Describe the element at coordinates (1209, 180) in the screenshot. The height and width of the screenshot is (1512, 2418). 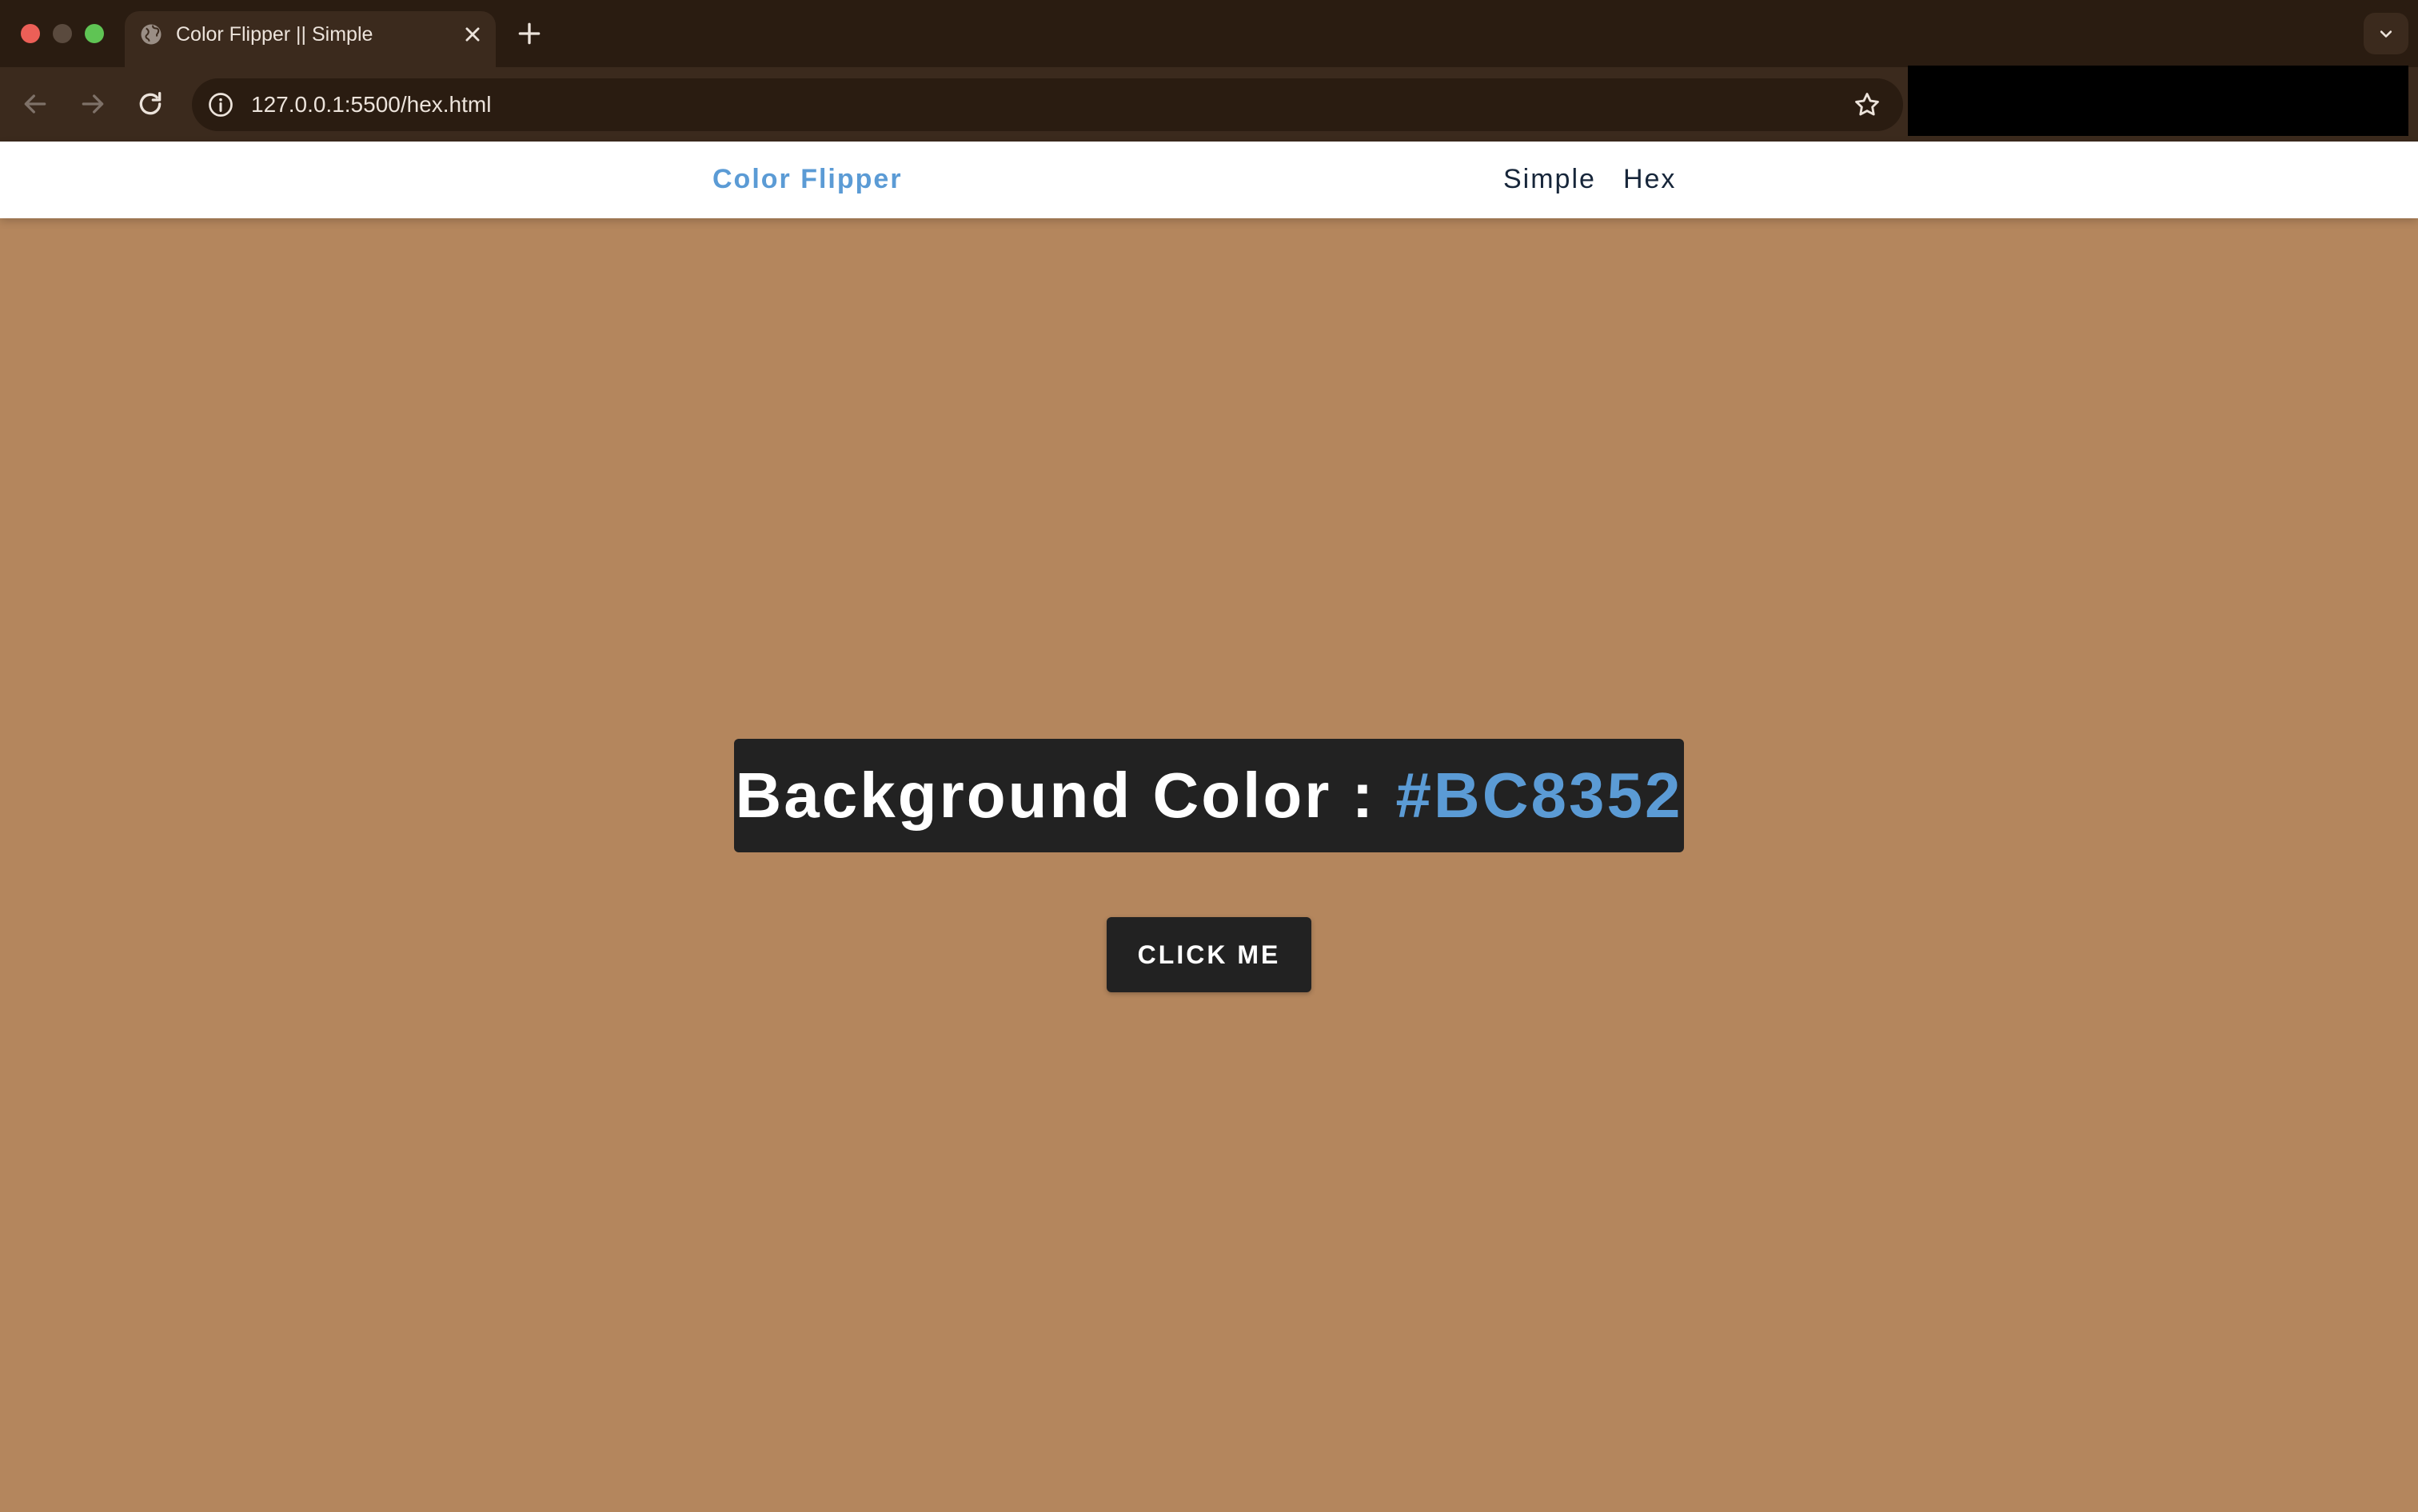
I see `site-navbar: Color Flipper Simple Hex` at that location.